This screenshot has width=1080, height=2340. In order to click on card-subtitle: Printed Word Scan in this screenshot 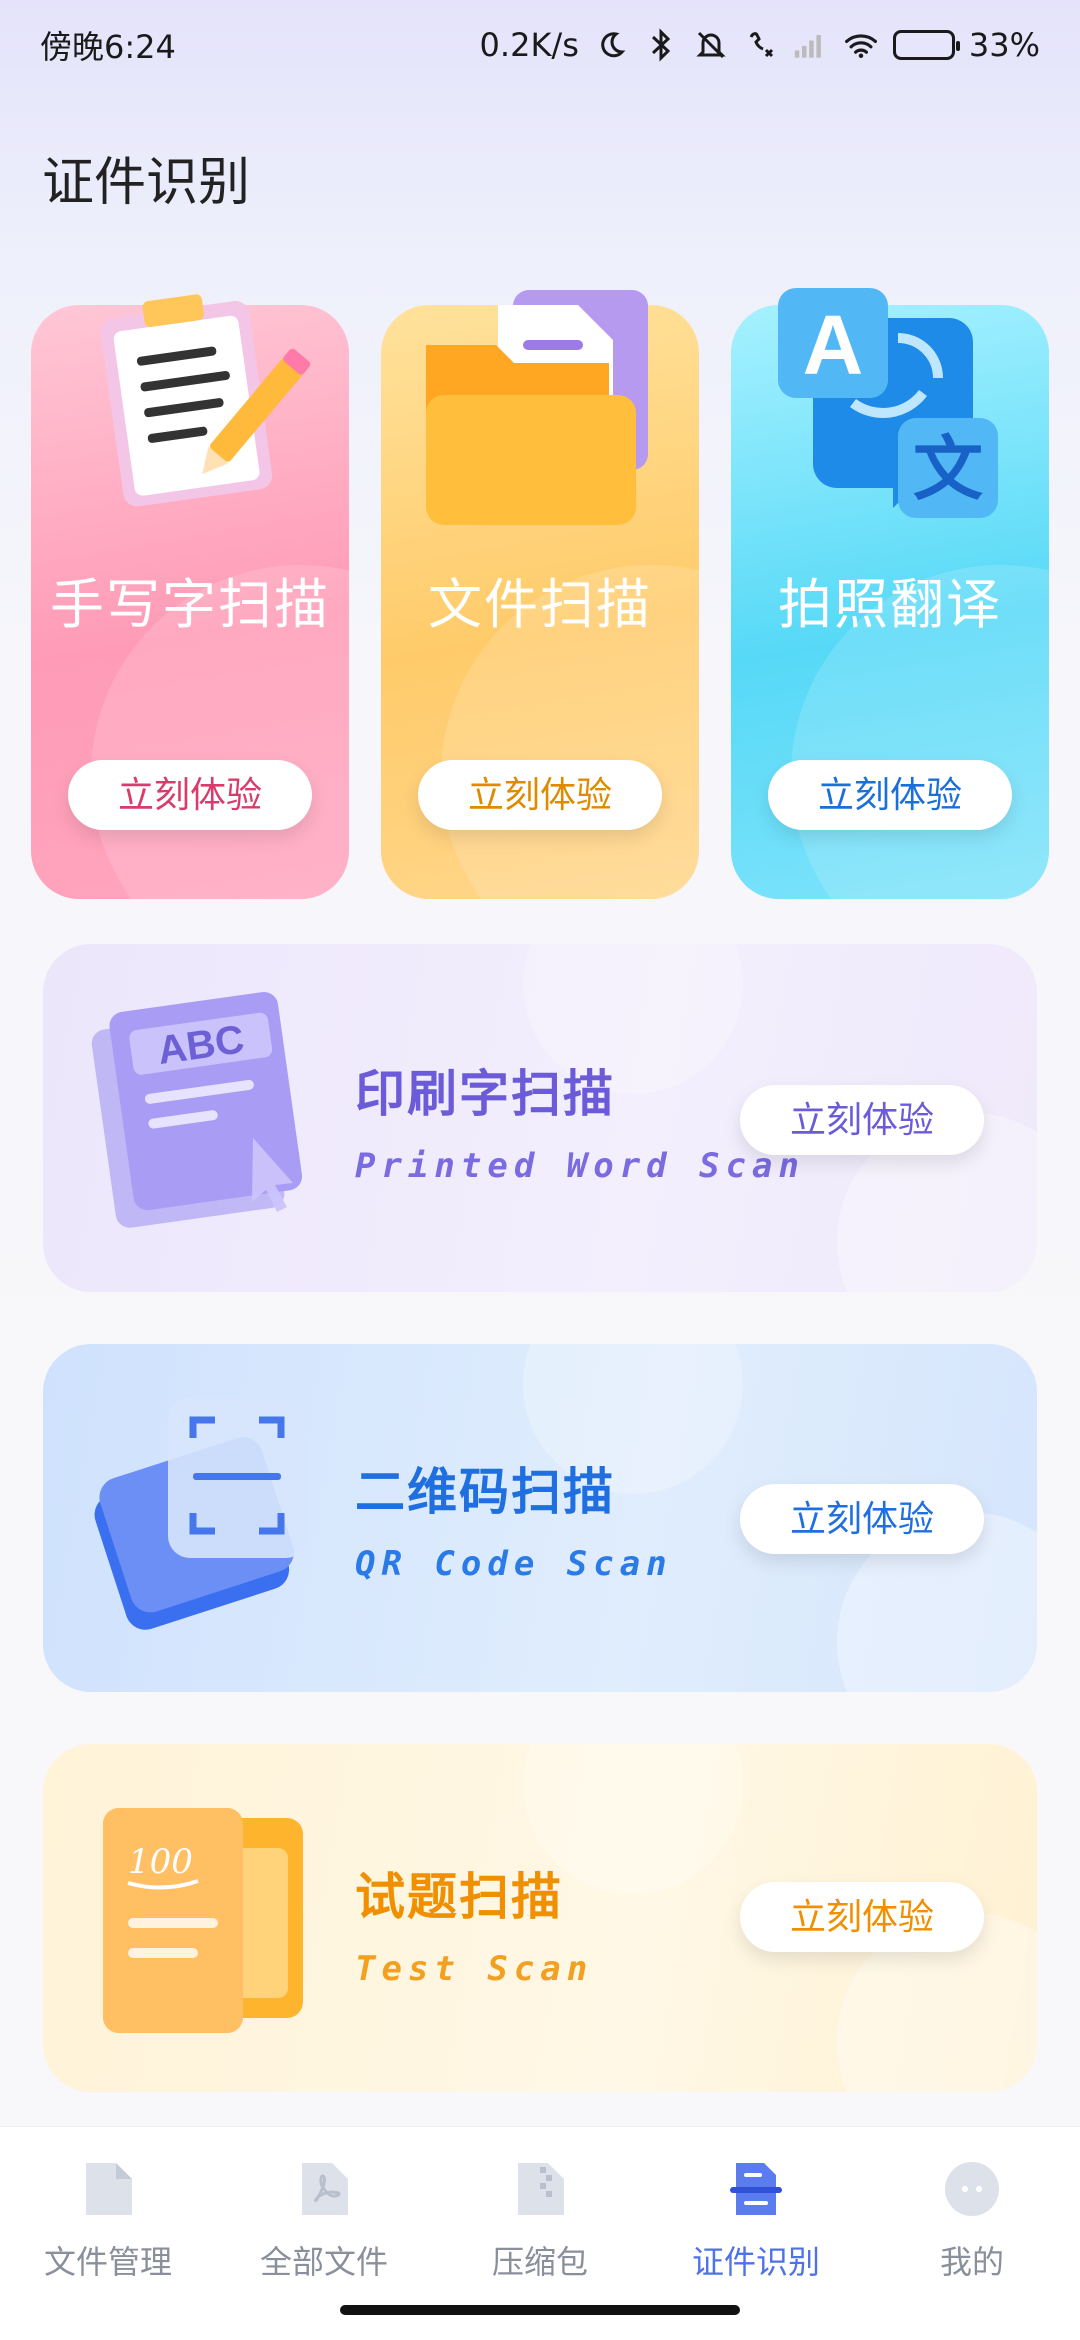, I will do `click(580, 1166)`.